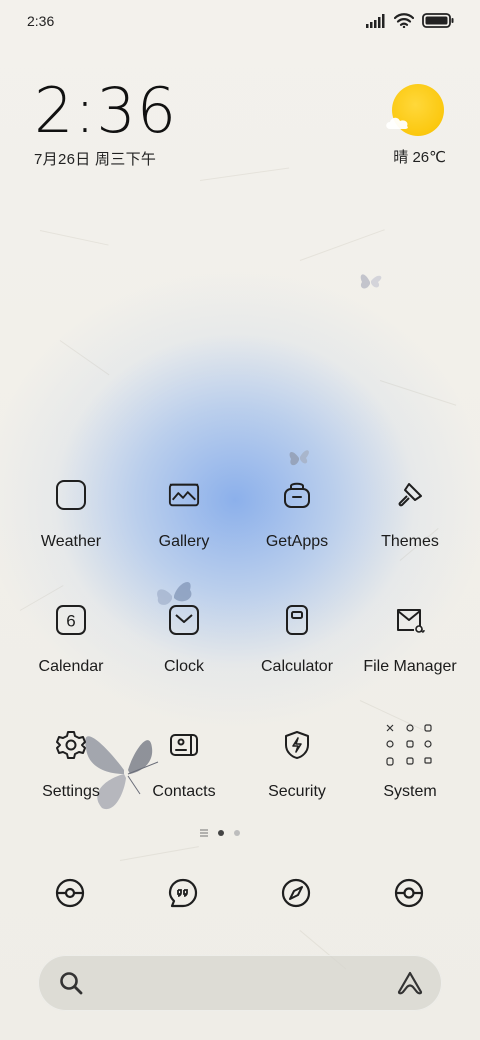 This screenshot has width=480, height=1040. I want to click on status-icons, so click(410, 20).